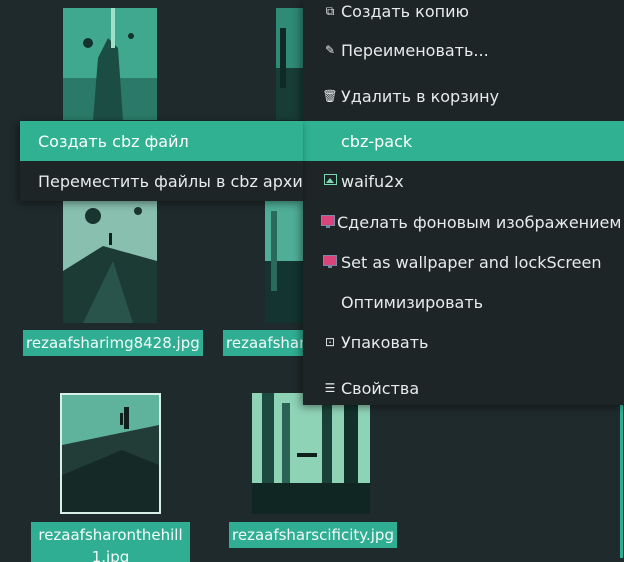  What do you see at coordinates (110, 542) in the screenshot?
I see `file-name-label: rezaafsharonthehill1.jpg` at bounding box center [110, 542].